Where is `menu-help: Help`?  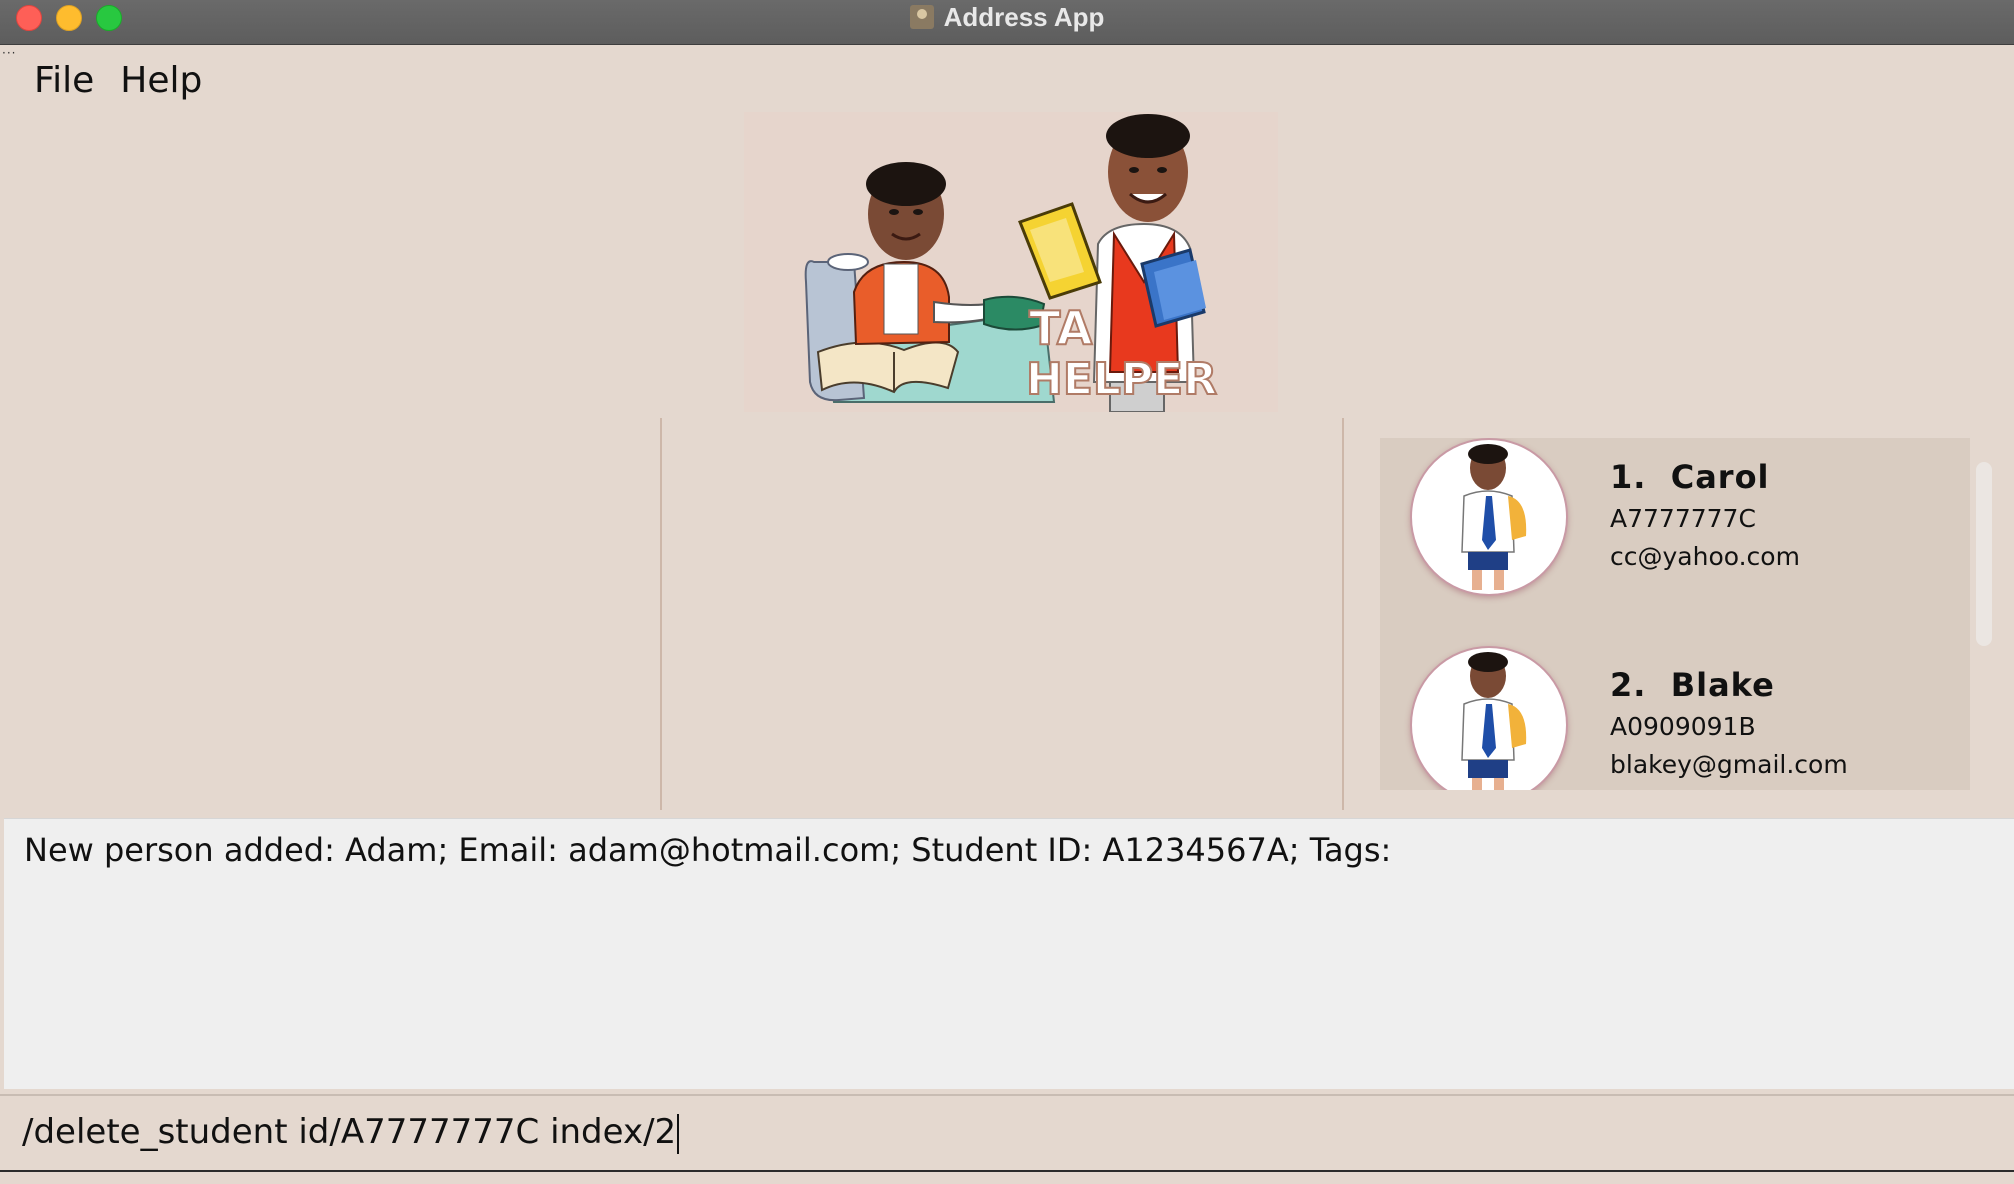
menu-help: Help is located at coordinates (168, 84).